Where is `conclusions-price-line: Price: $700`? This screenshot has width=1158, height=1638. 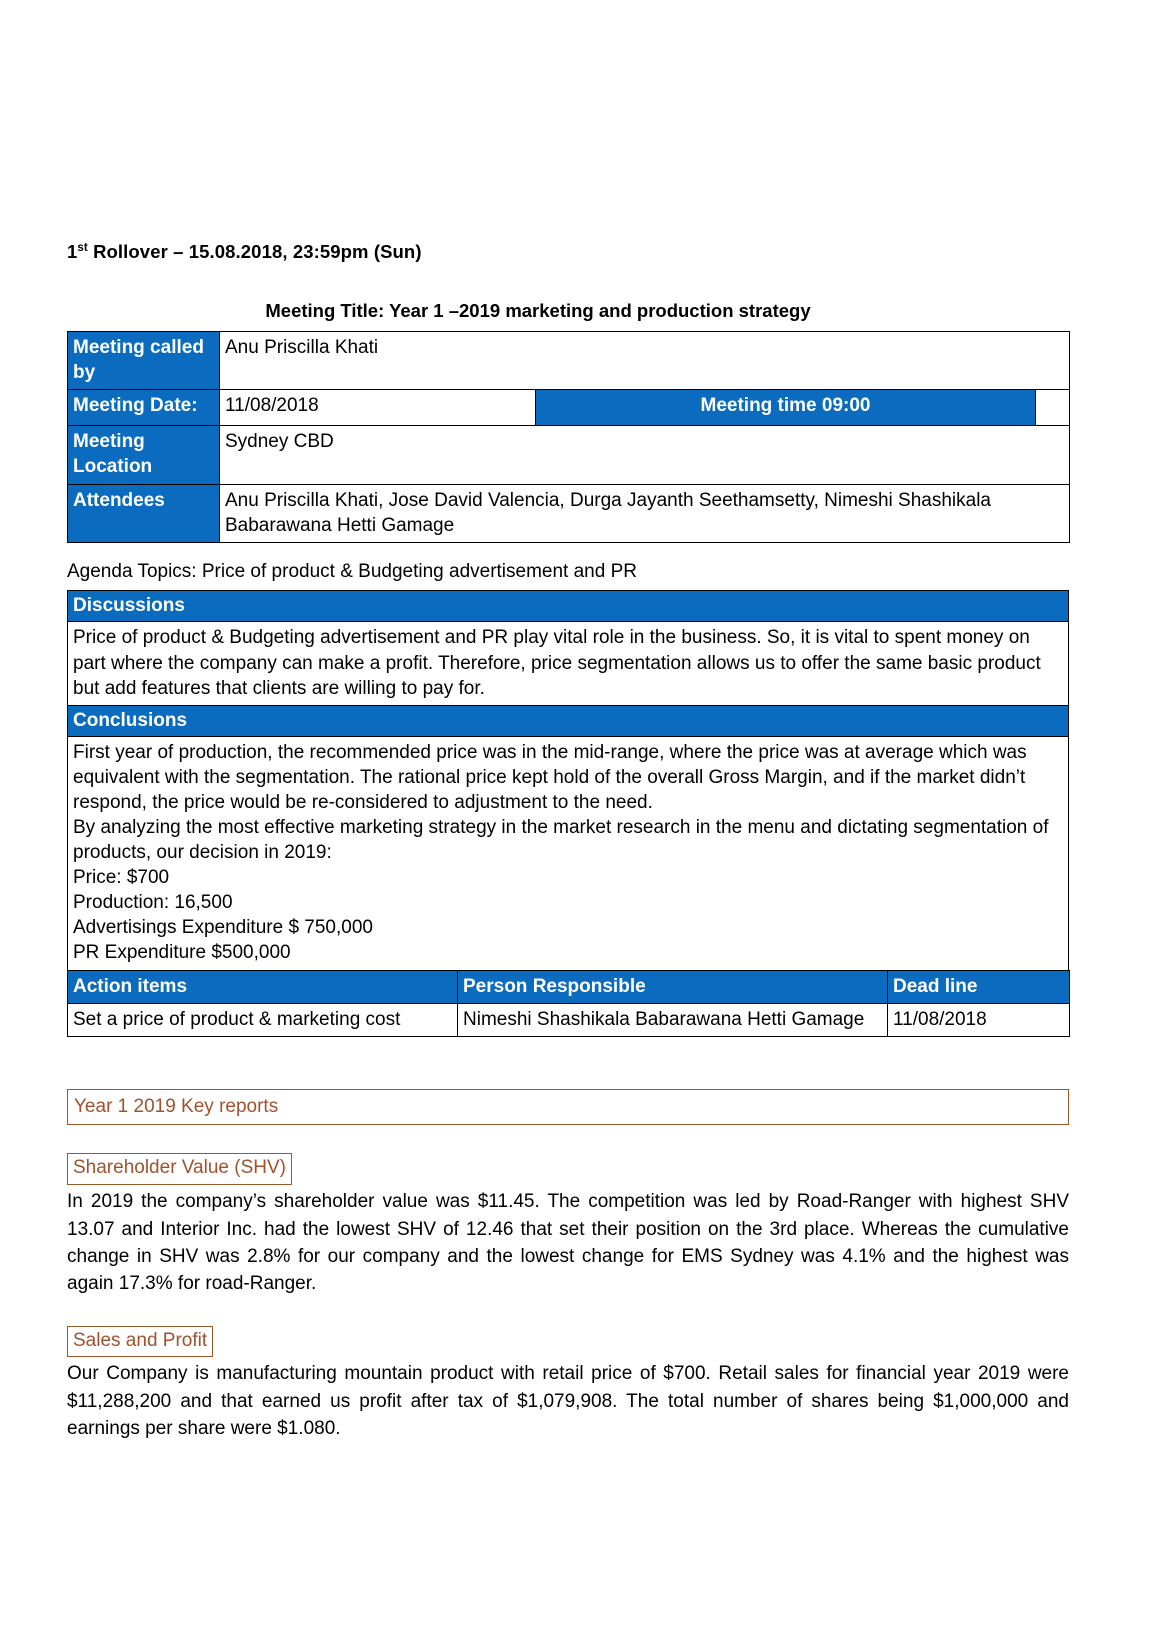 conclusions-price-line: Price: $700 is located at coordinates (121, 878).